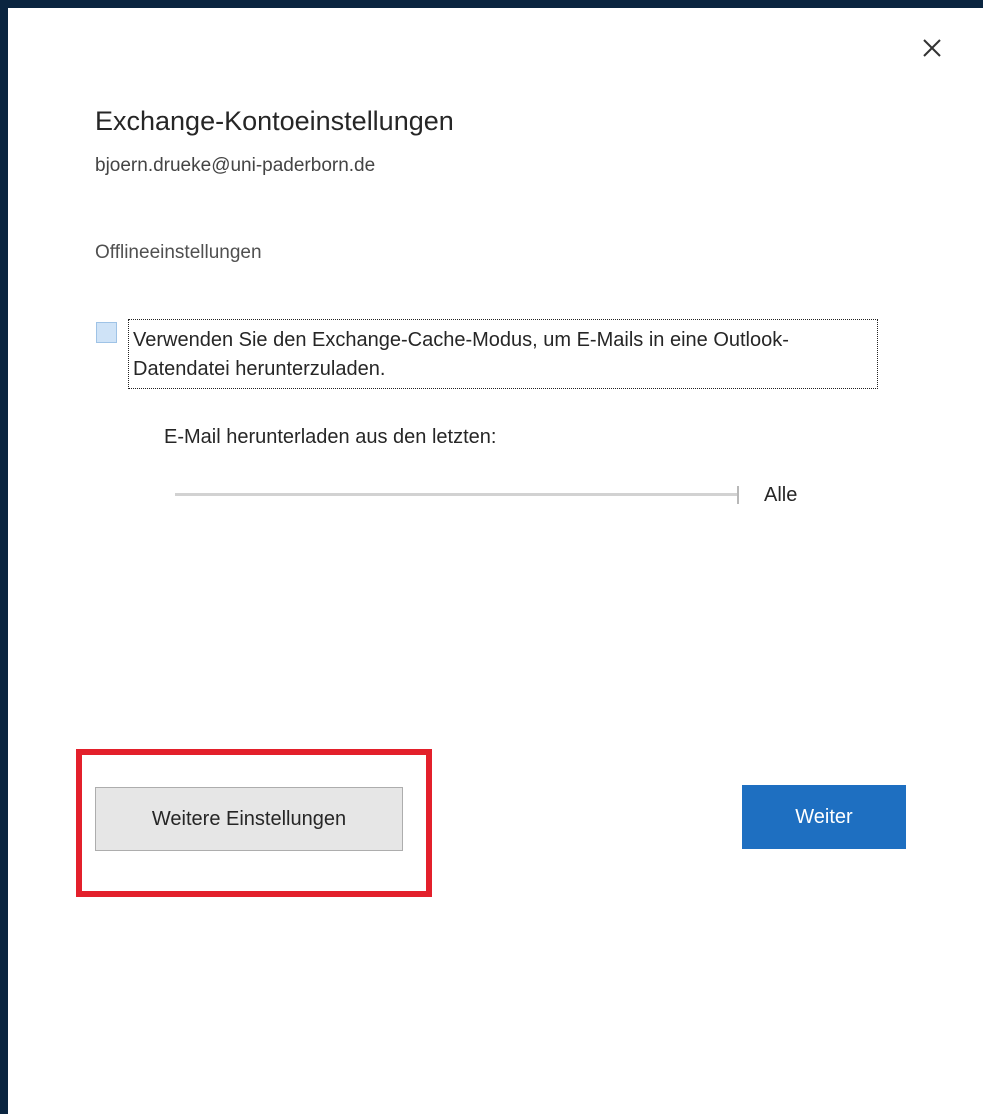  Describe the element at coordinates (235, 165) in the screenshot. I see `account-email: bjoern.drueke@uni-paderborn.de` at that location.